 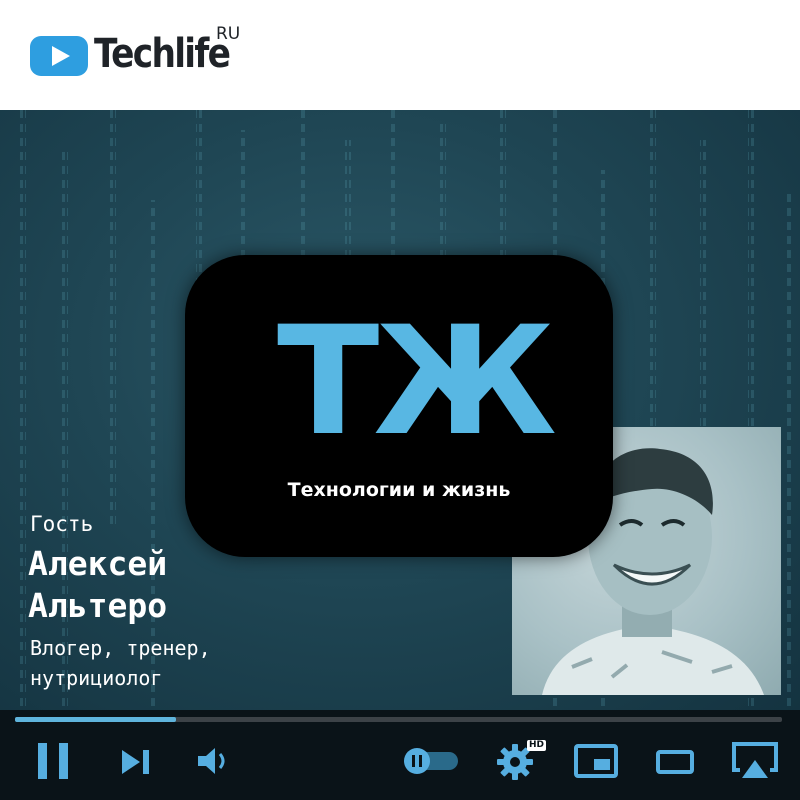 What do you see at coordinates (62, 524) in the screenshot?
I see `guest-role-label: Гость` at bounding box center [62, 524].